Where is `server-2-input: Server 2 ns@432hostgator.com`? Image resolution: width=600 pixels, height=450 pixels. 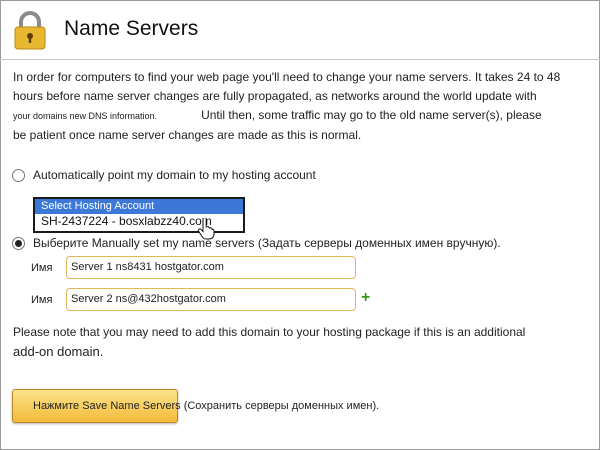
server-2-input: Server 2 ns@432hostgator.com is located at coordinates (211, 299).